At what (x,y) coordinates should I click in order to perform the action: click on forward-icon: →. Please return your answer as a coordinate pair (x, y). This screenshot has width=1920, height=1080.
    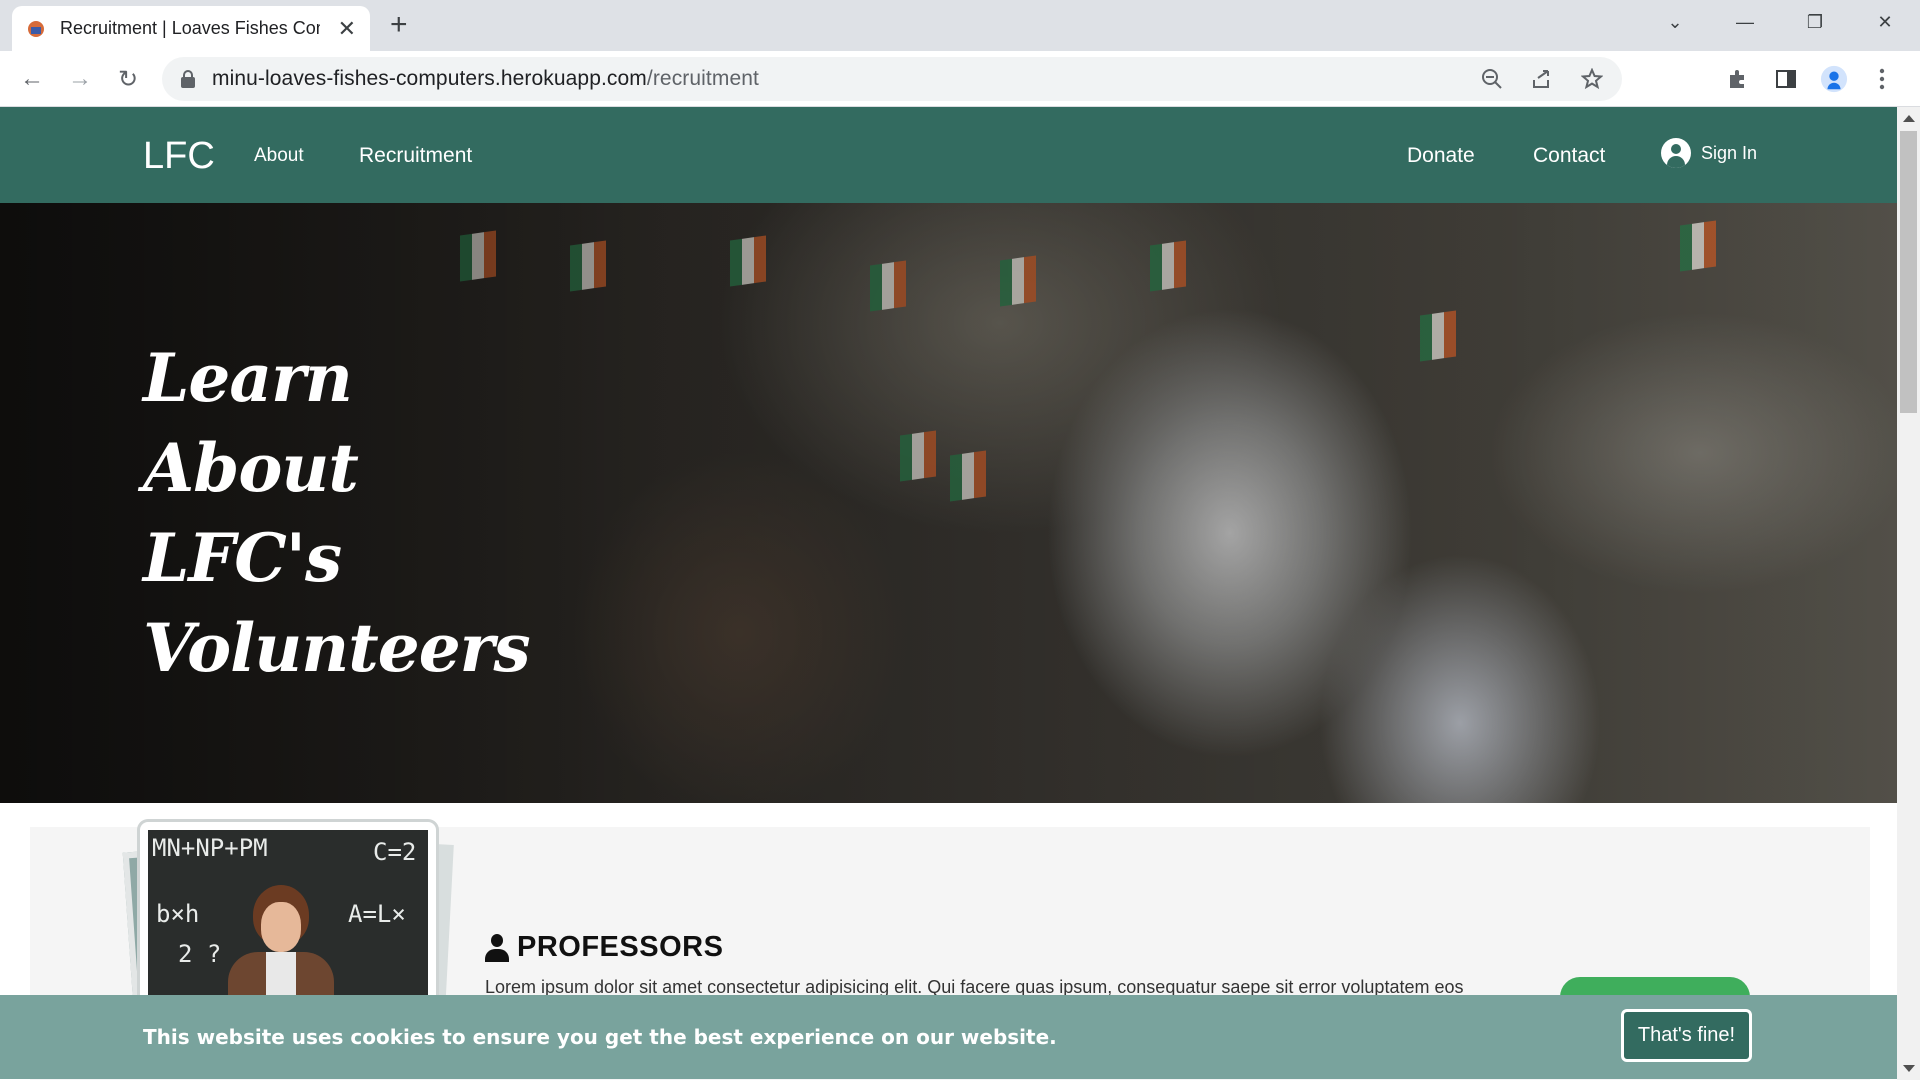
    Looking at the image, I should click on (80, 79).